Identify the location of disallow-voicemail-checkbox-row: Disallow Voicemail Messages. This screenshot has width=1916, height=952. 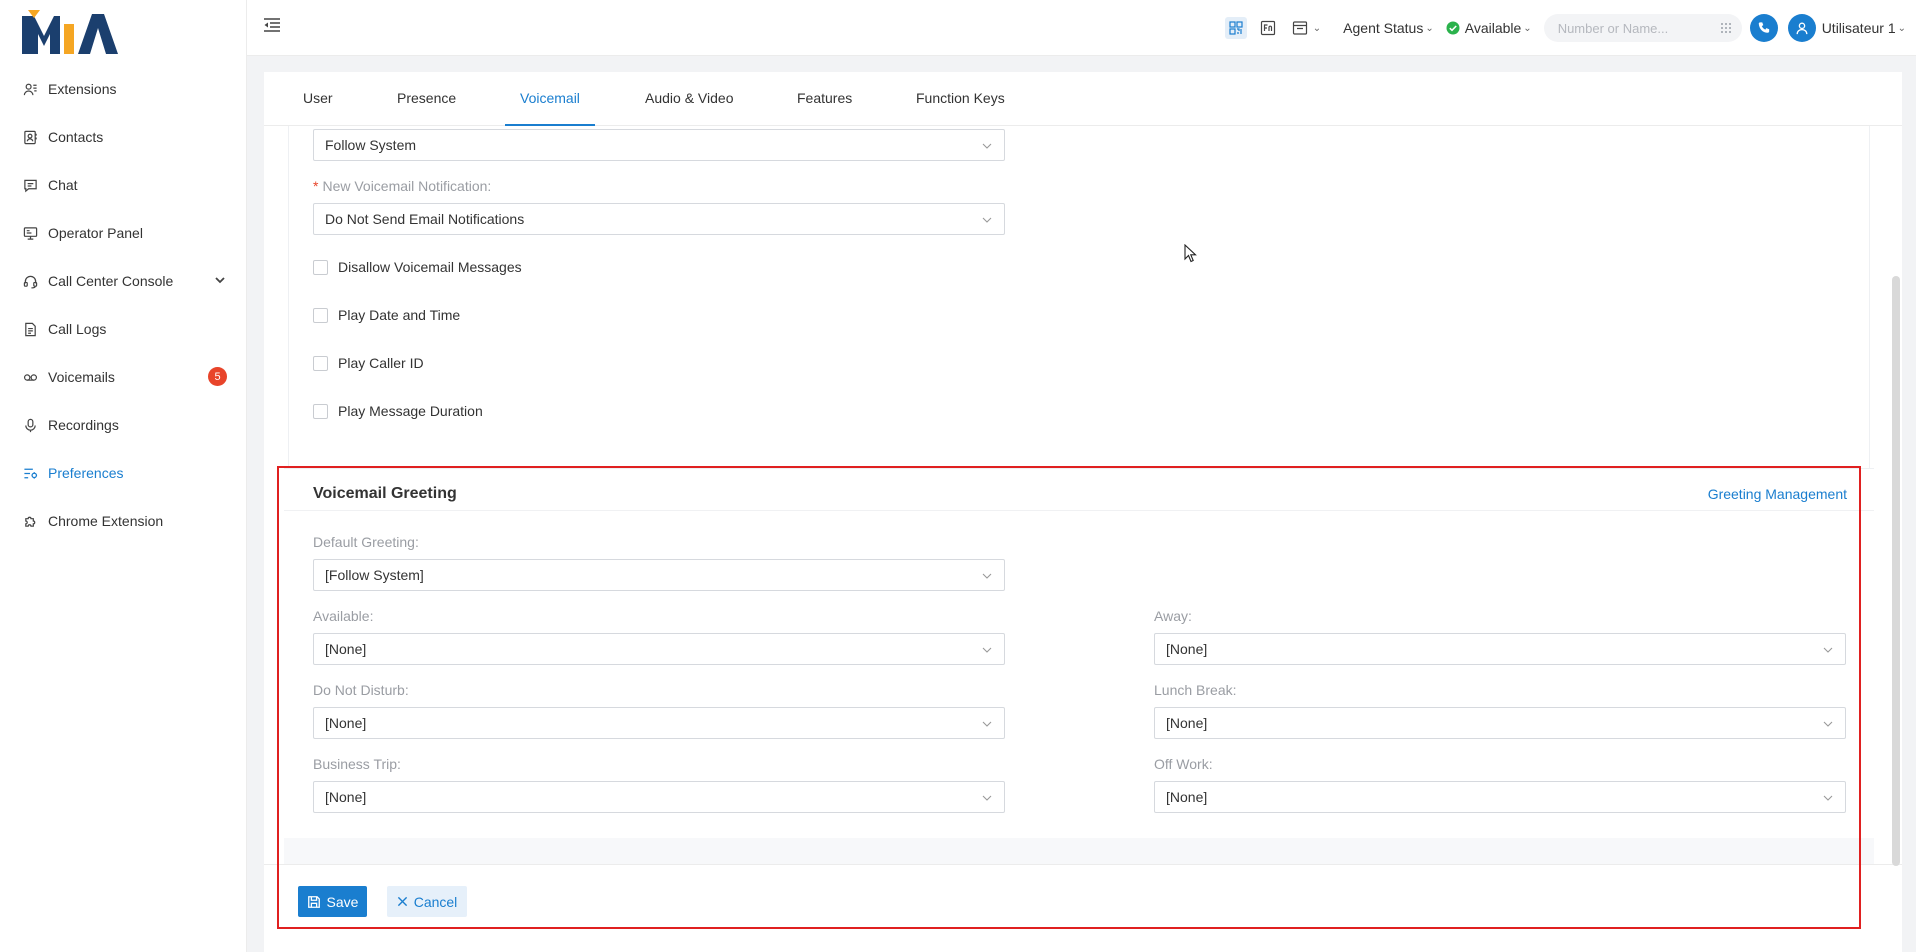
(417, 267).